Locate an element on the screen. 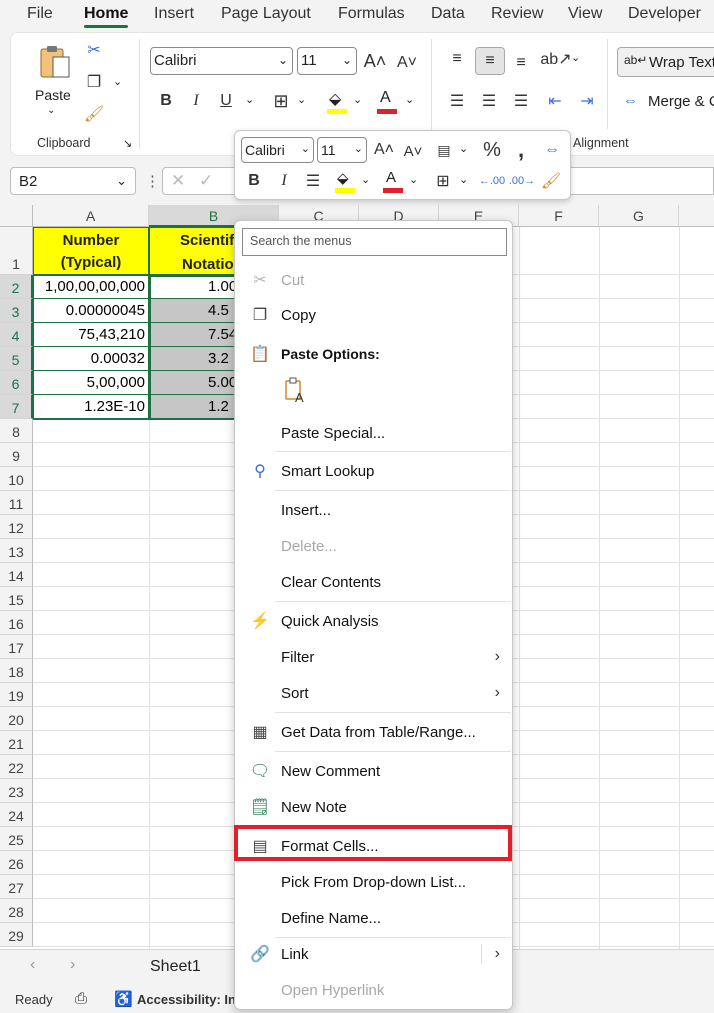  menu-item-smart-lookup: ⚲ Smart Lookup is located at coordinates (373, 471).